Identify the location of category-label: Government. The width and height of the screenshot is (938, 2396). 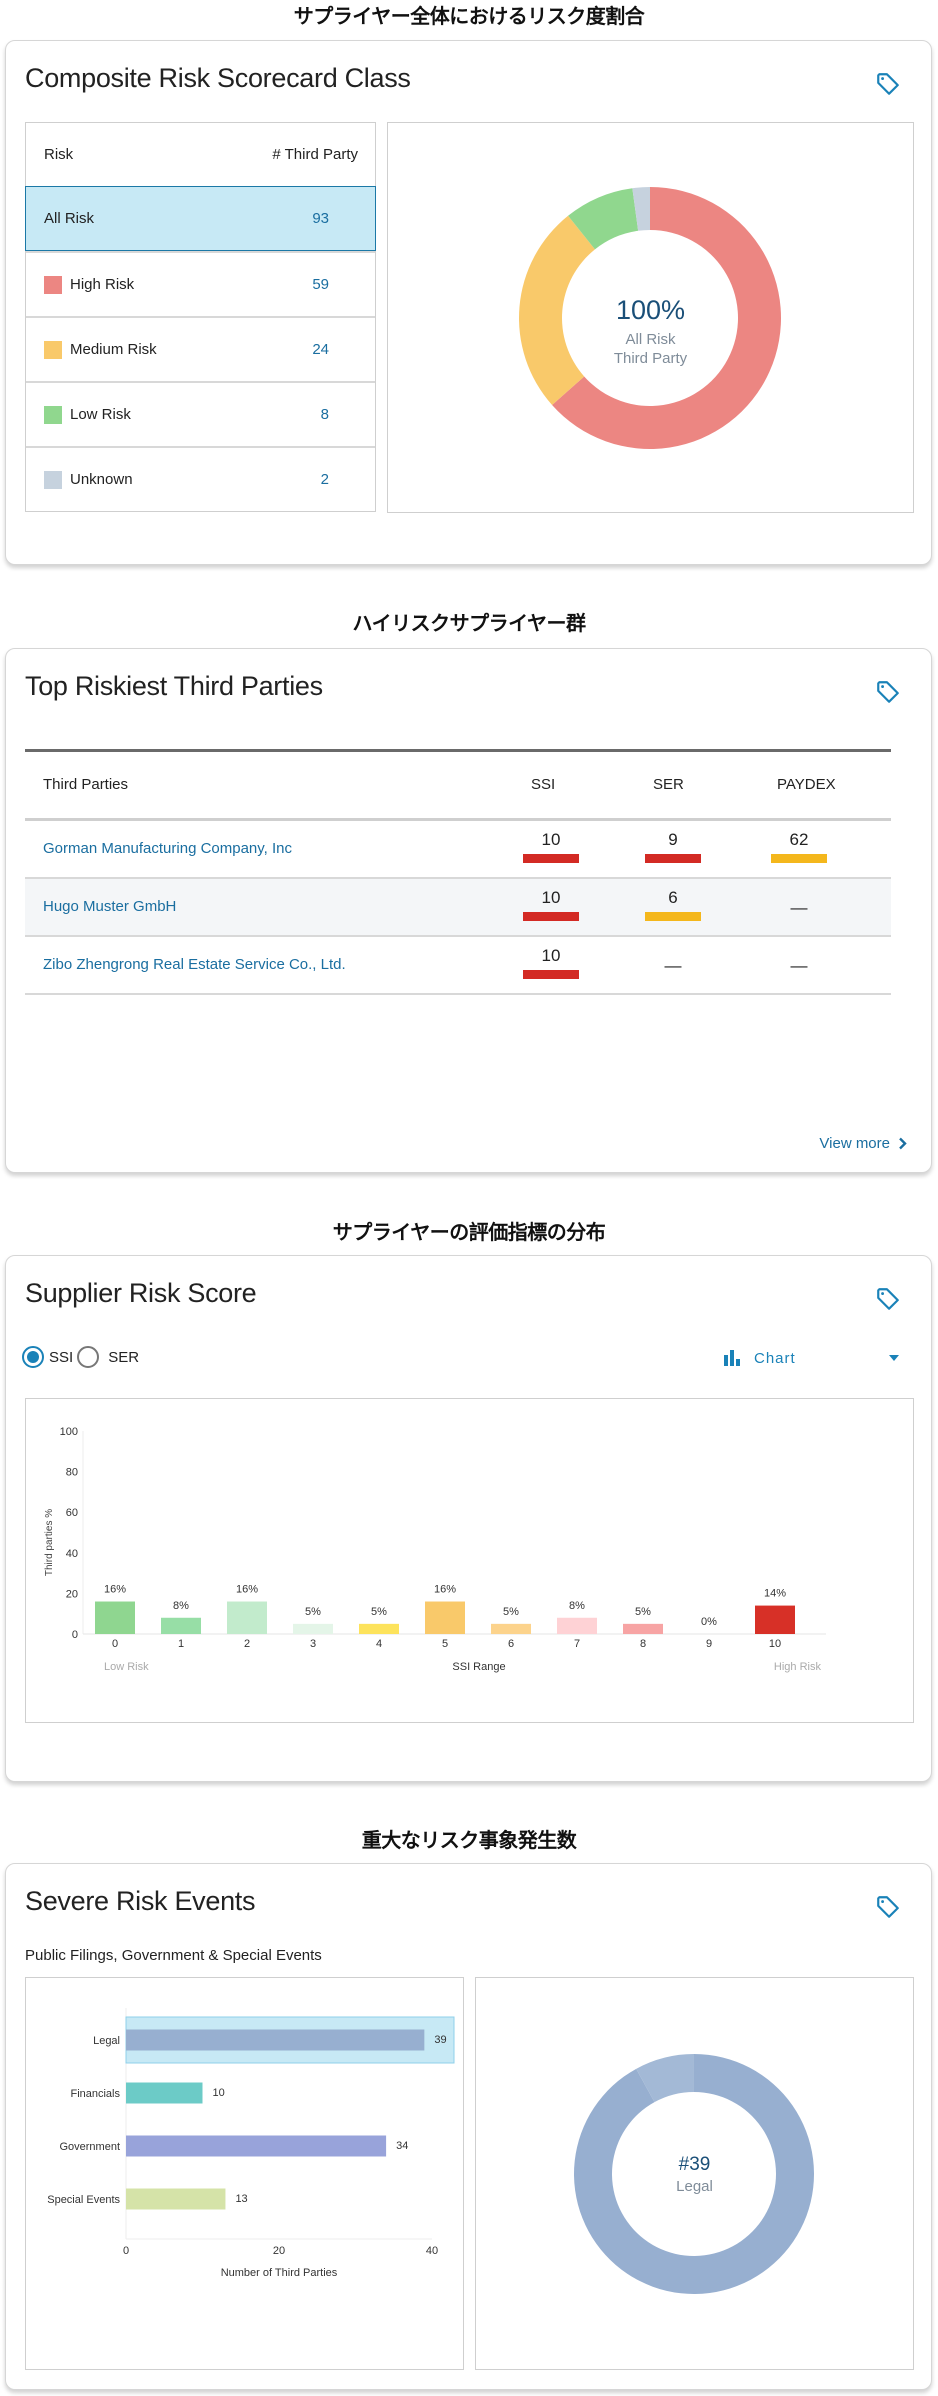
(89, 2147).